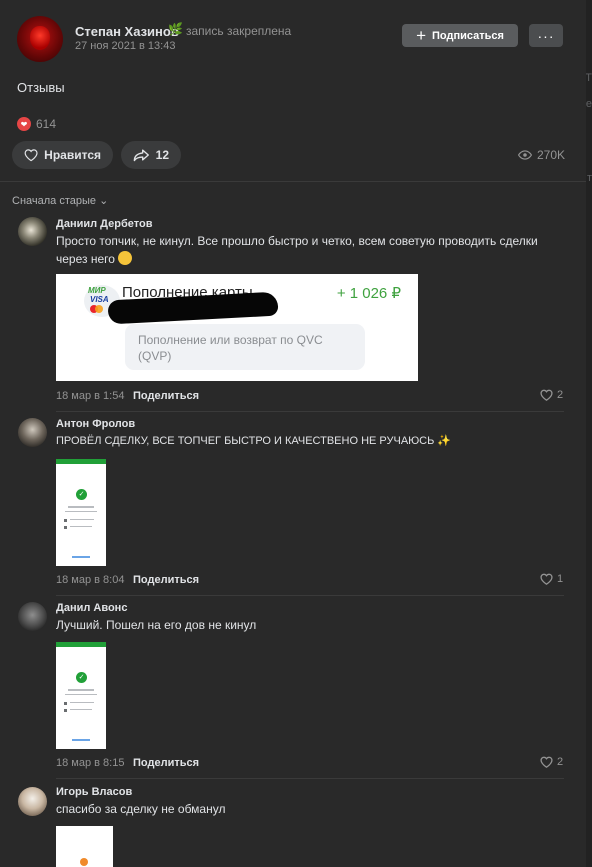 The width and height of the screenshot is (592, 867). What do you see at coordinates (175, 29) in the screenshot?
I see `leaf-icon: 🌿` at bounding box center [175, 29].